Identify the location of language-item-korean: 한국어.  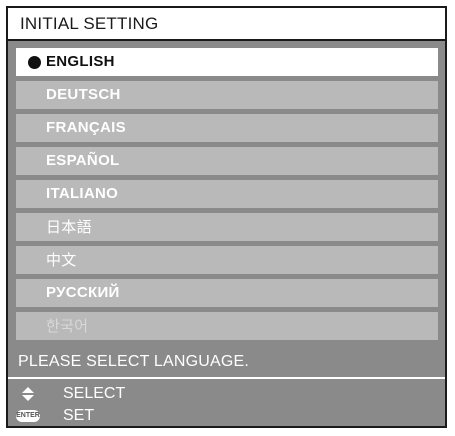
(227, 326).